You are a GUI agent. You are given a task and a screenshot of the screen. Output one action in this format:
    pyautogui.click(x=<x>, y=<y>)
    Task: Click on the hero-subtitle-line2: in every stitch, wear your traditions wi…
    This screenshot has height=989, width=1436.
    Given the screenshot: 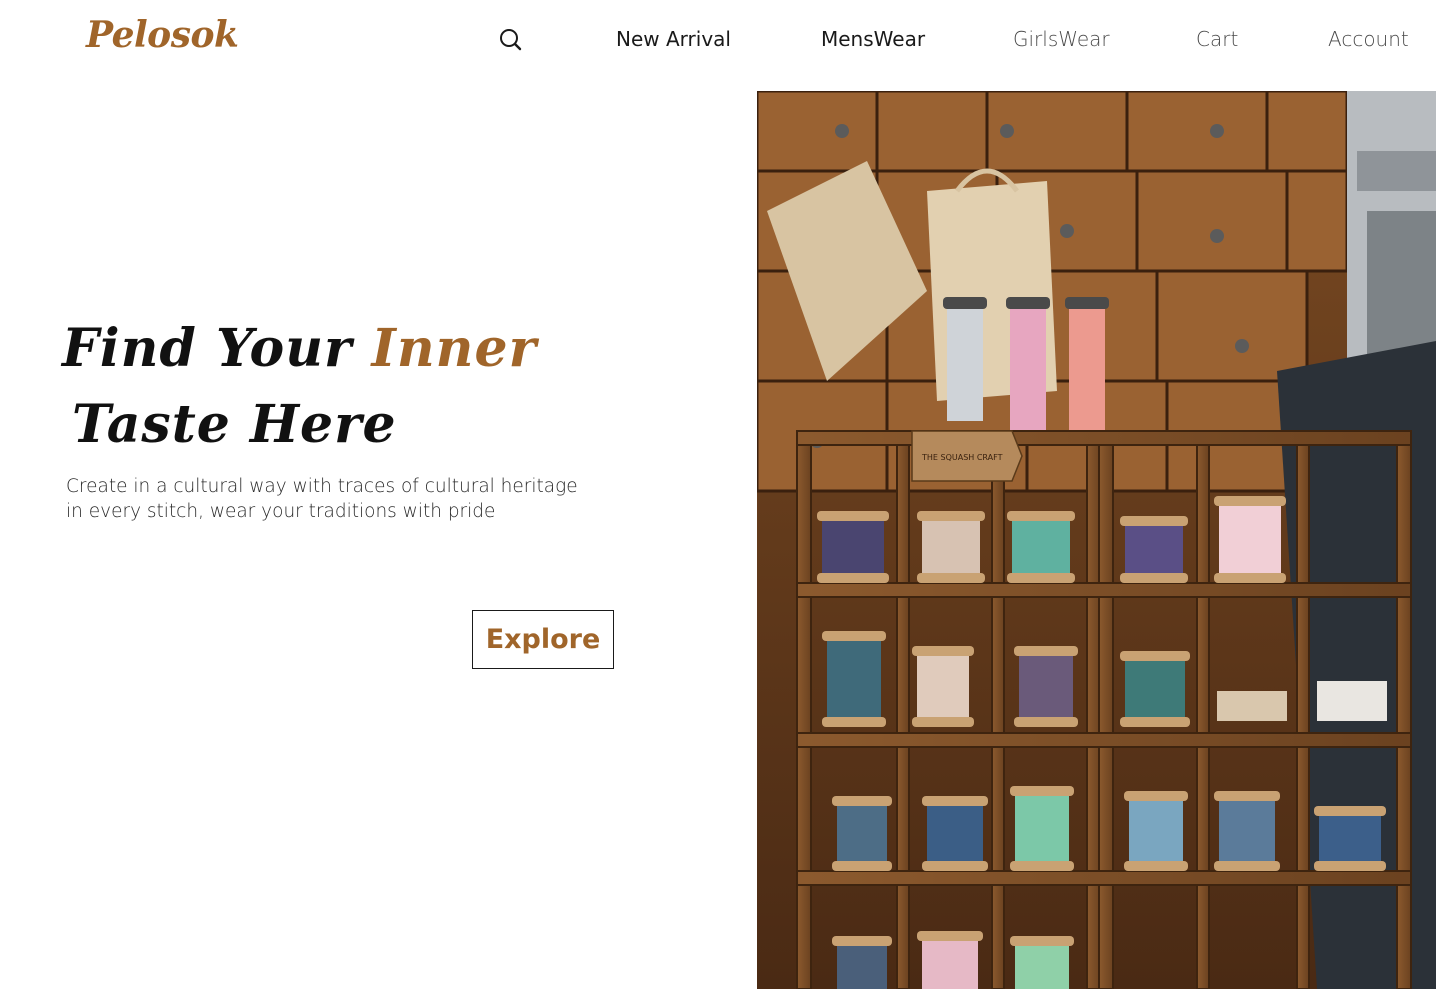 What is the action you would take?
    pyautogui.click(x=281, y=511)
    